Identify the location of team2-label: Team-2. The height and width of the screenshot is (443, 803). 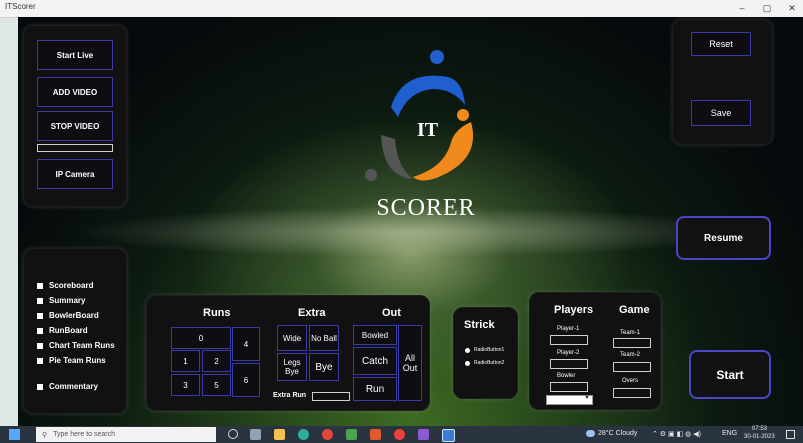
(630, 355).